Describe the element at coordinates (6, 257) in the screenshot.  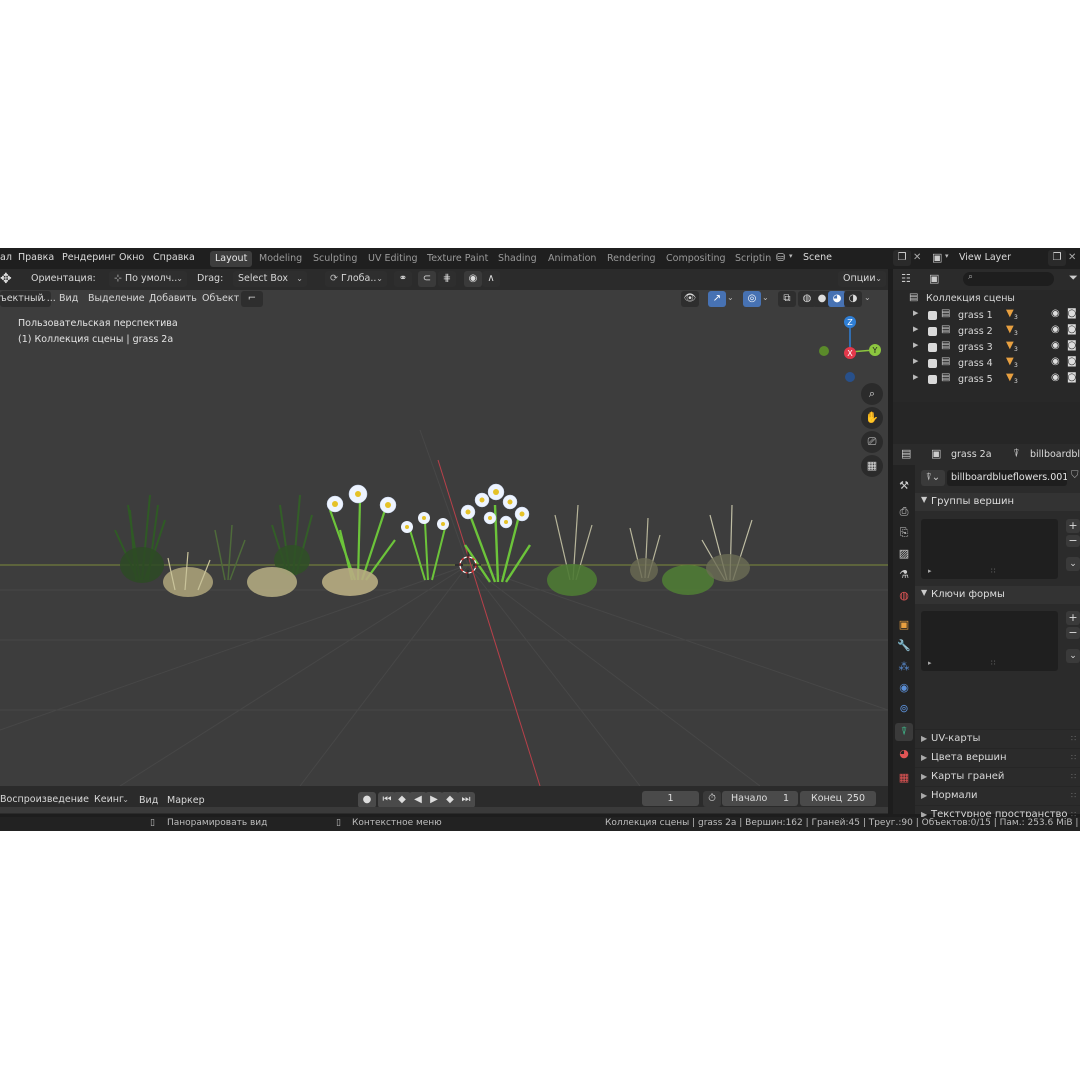
I see `menu-file: ал` at that location.